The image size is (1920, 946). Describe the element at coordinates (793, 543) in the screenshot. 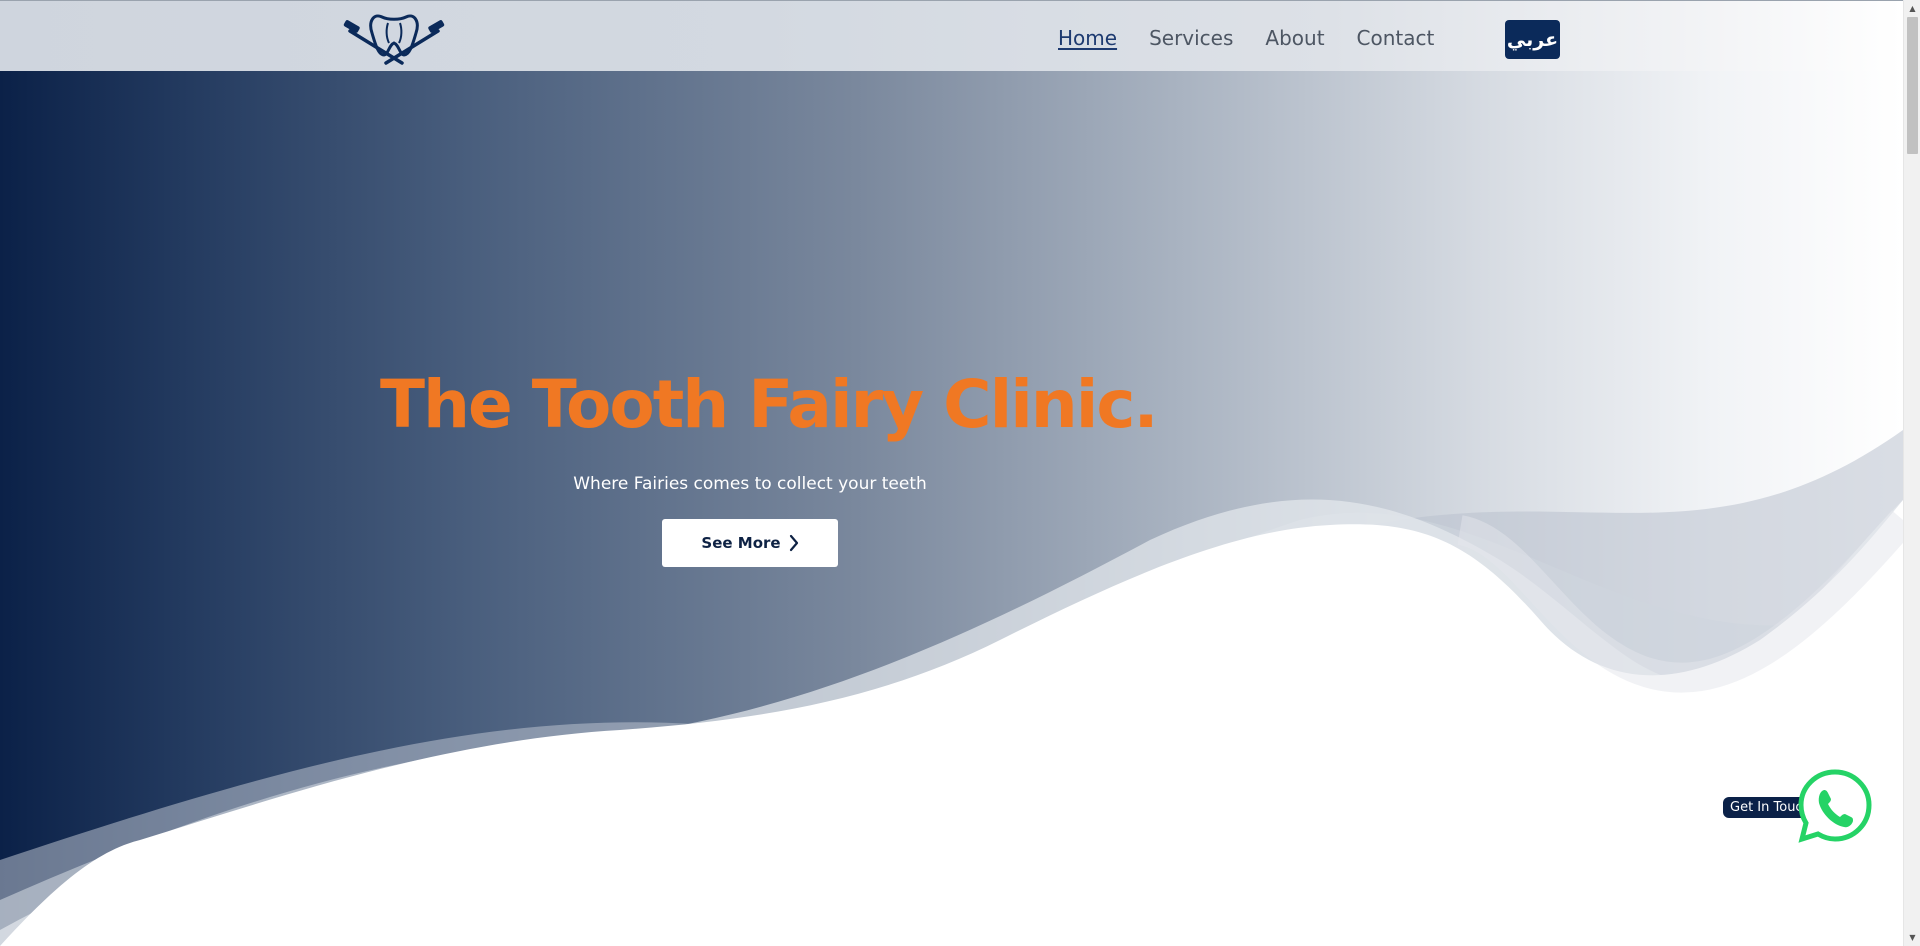

I see `chevron-right-icon` at that location.